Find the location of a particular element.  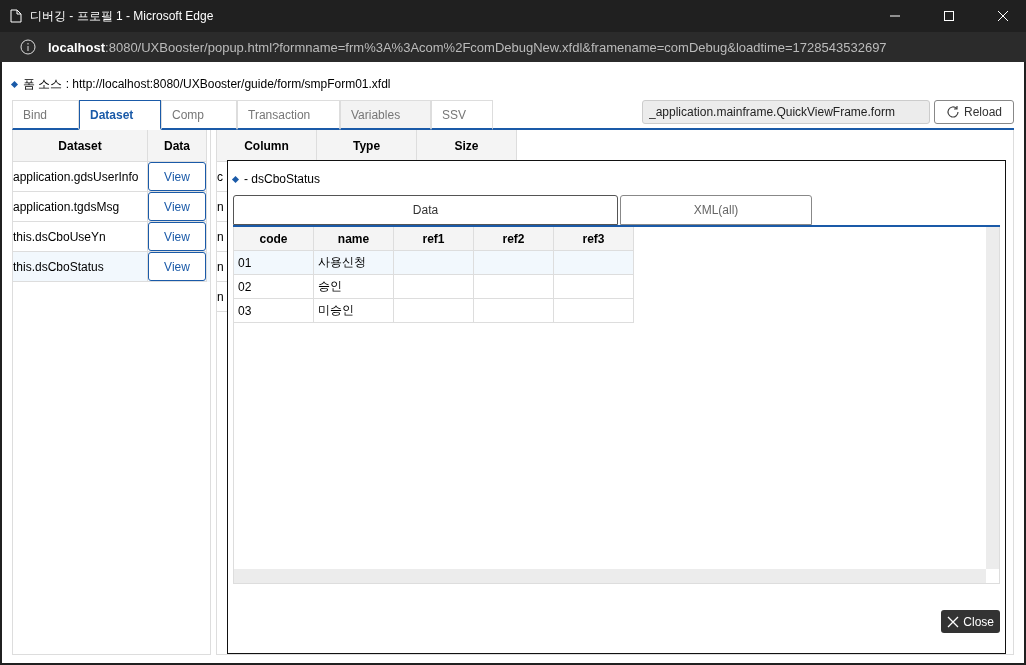

table-cell: 미승인 is located at coordinates (354, 311).